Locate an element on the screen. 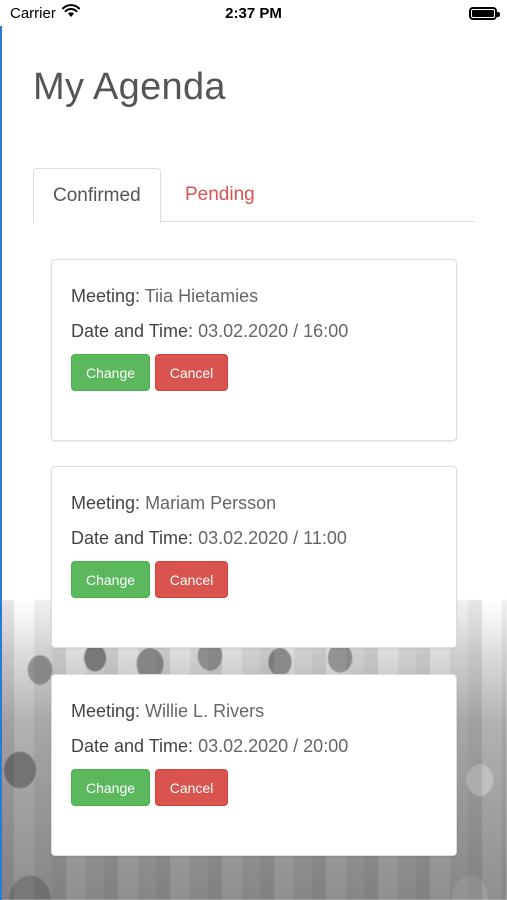 The height and width of the screenshot is (900, 507). tab-confirmed: Confirmed is located at coordinates (97, 195).